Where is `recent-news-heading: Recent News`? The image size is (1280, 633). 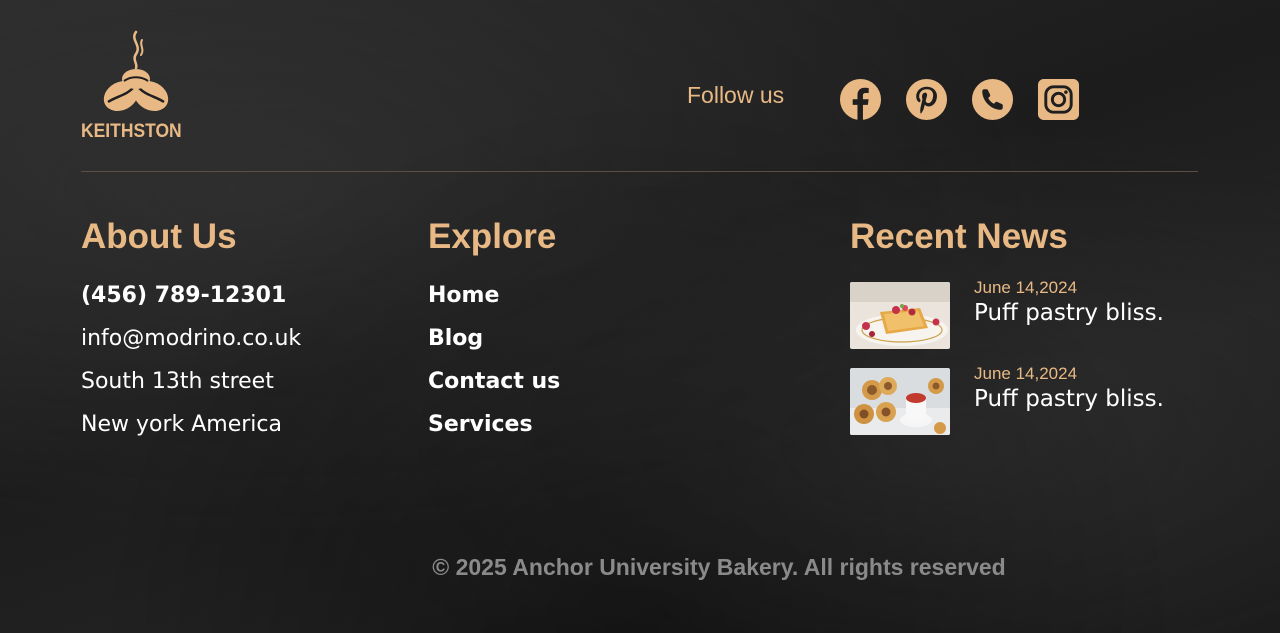 recent-news-heading: Recent News is located at coordinates (959, 236).